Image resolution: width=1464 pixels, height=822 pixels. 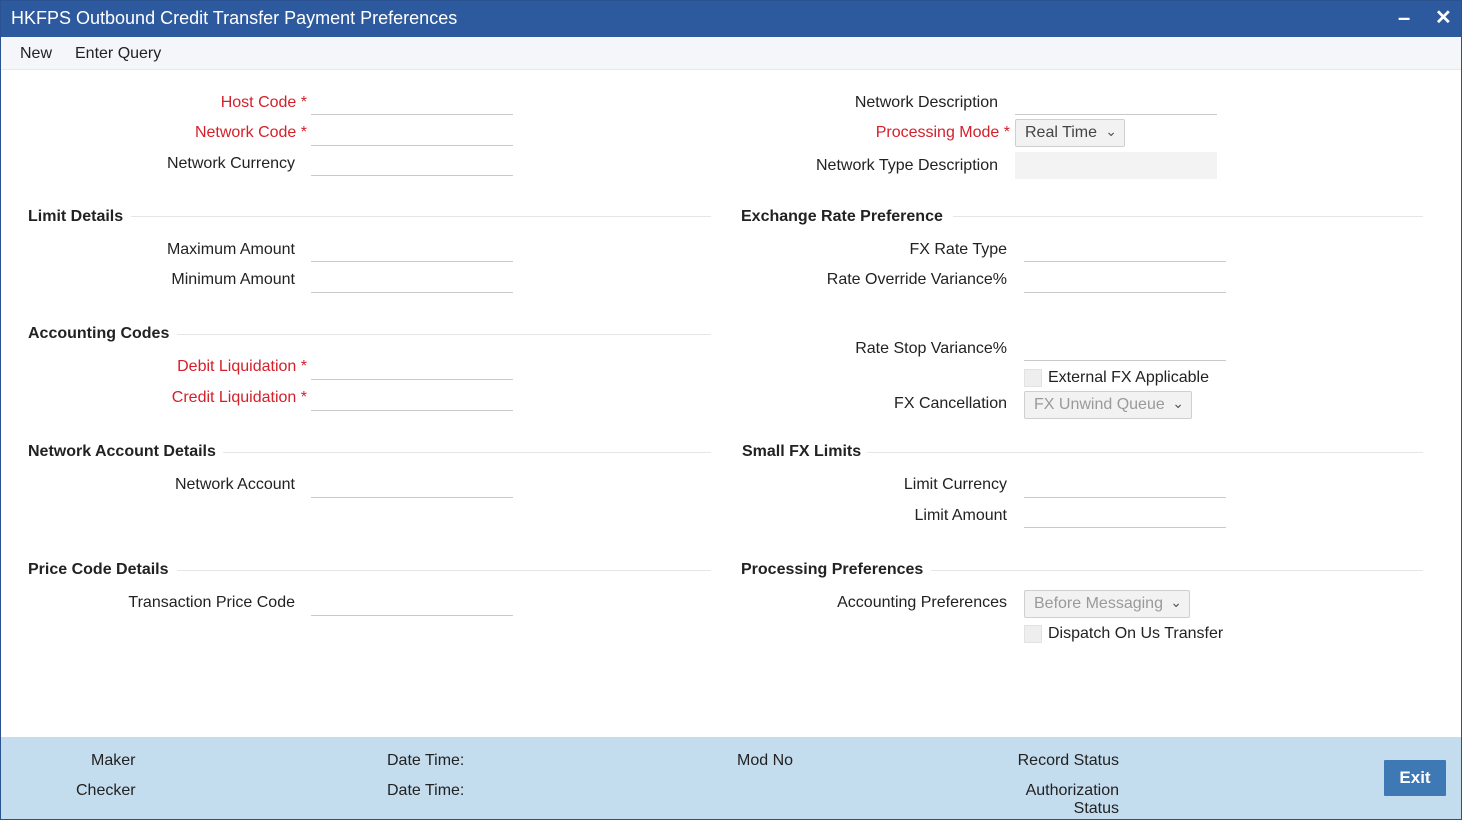 What do you see at coordinates (211, 602) in the screenshot?
I see `transaction-price-code-label: Transaction Price Code` at bounding box center [211, 602].